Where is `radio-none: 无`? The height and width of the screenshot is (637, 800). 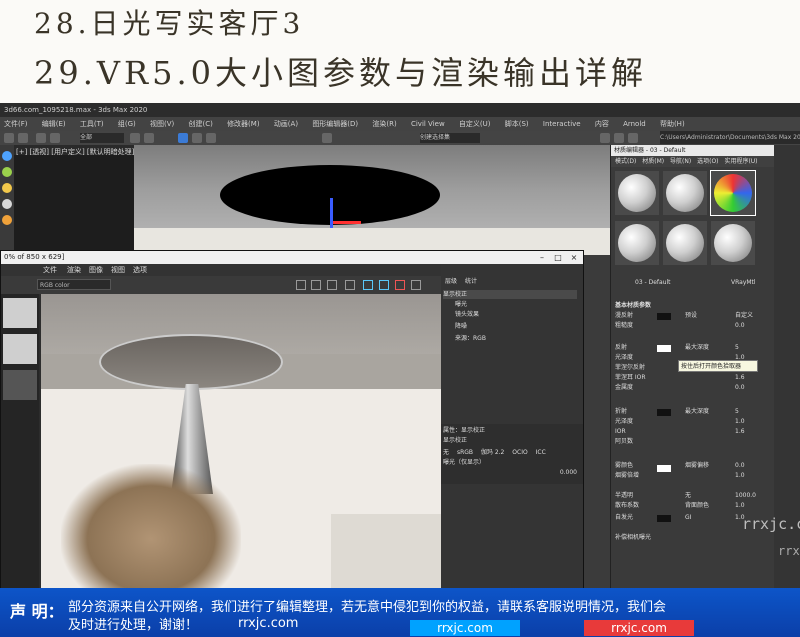 radio-none: 无 is located at coordinates (446, 452).